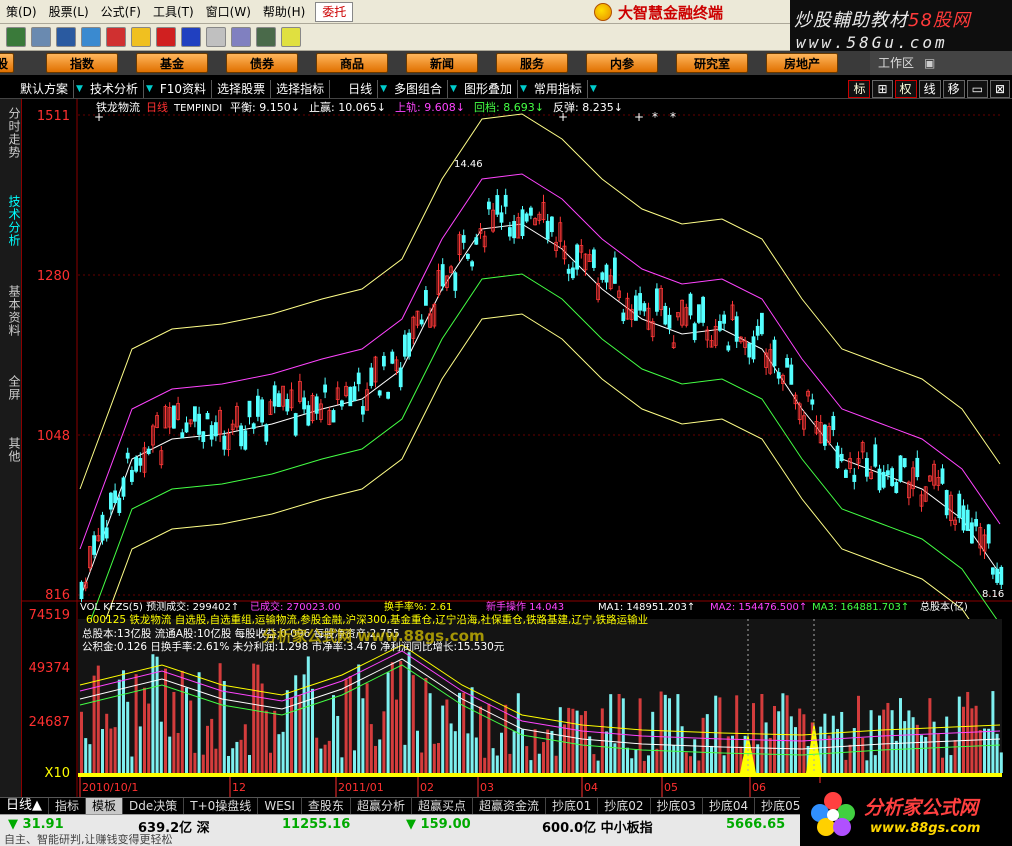 The width and height of the screenshot is (1012, 846). Describe the element at coordinates (558, 88) in the screenshot. I see `fb-common-indicators: 常用指标` at that location.